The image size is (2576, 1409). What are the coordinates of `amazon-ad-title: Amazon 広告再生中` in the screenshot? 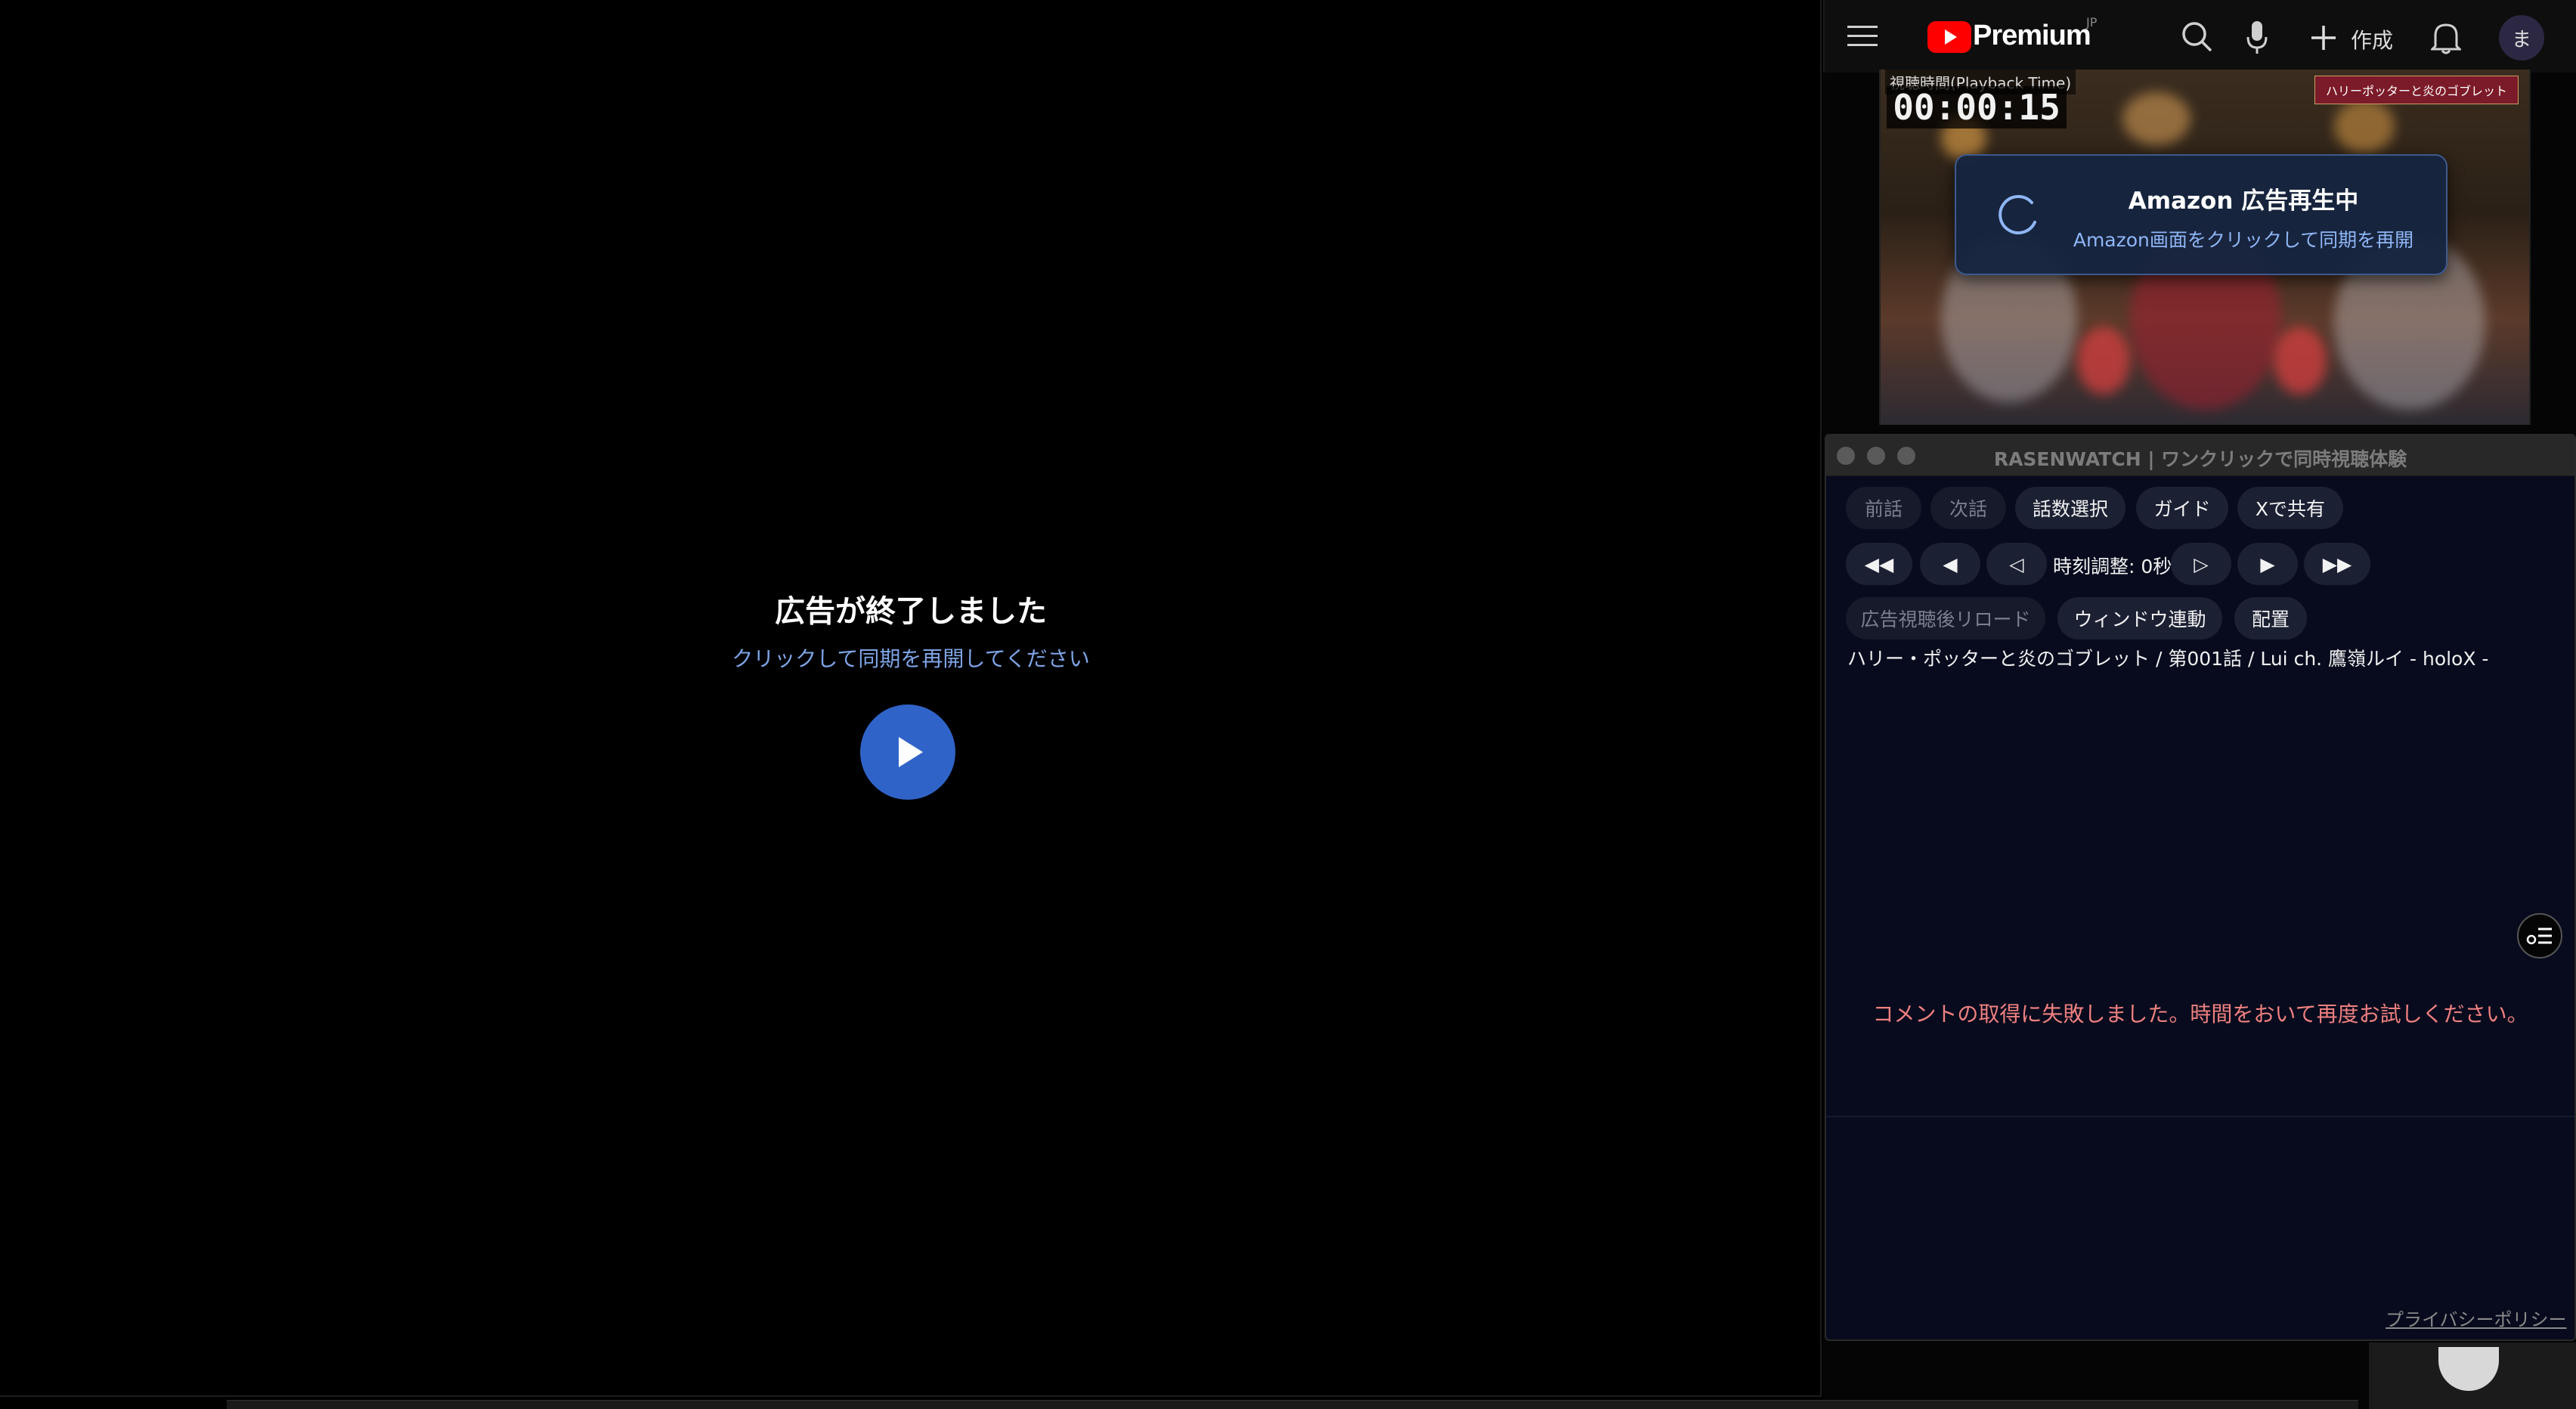 It's located at (2243, 201).